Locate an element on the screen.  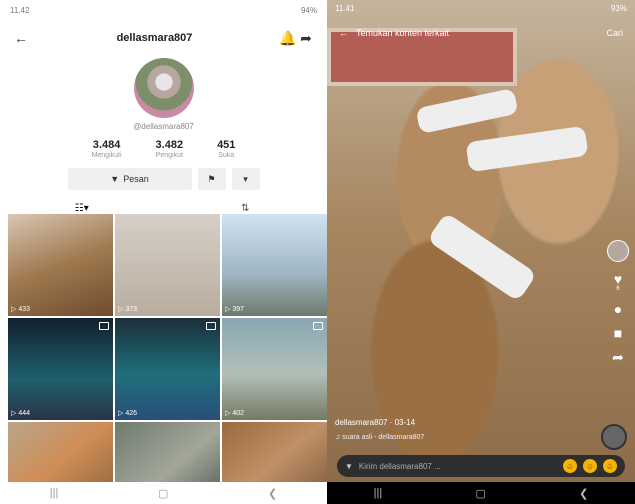
stat-followers-value: 3.482 is located at coordinates (169, 145).